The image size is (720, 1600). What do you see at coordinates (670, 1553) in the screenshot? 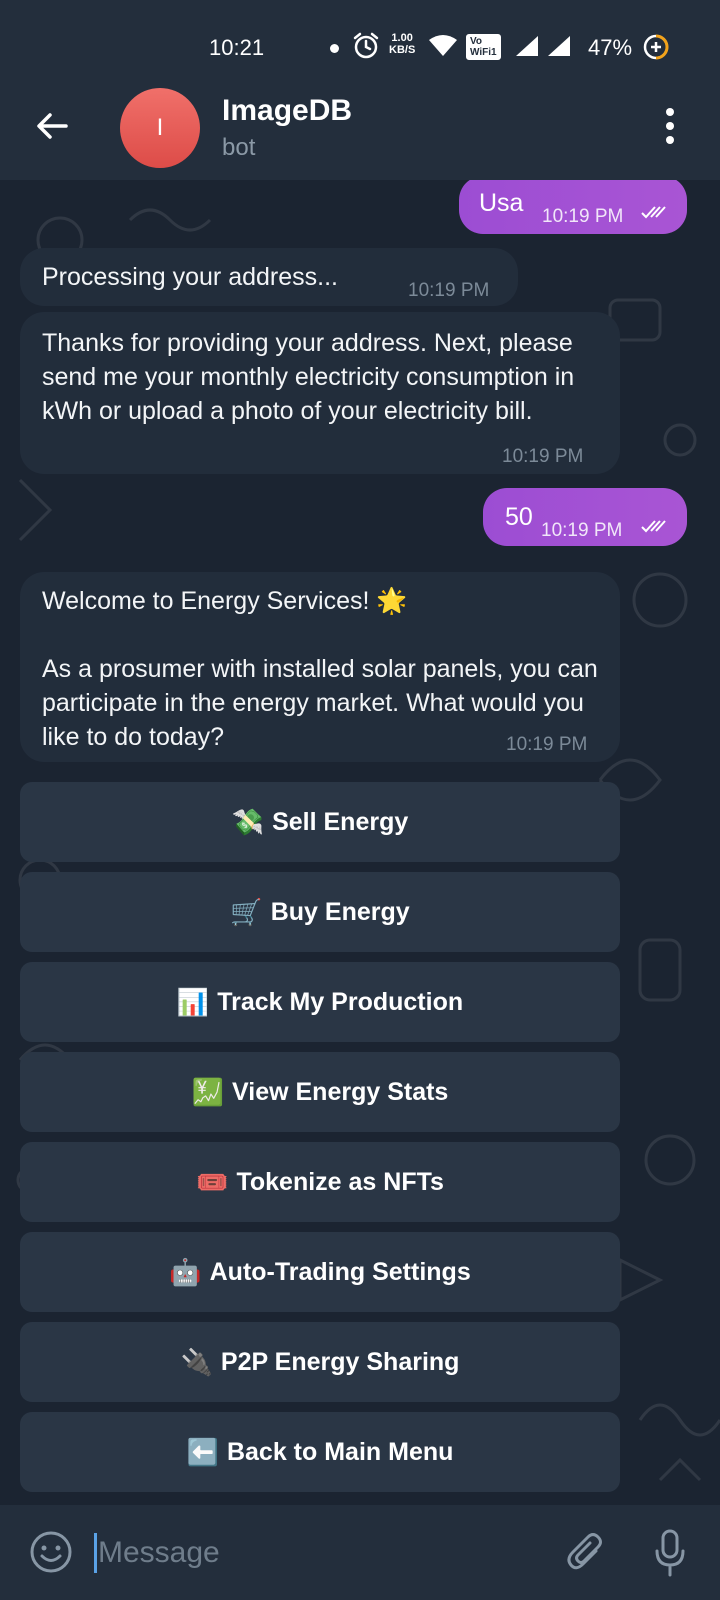
I see `microphone-icon` at bounding box center [670, 1553].